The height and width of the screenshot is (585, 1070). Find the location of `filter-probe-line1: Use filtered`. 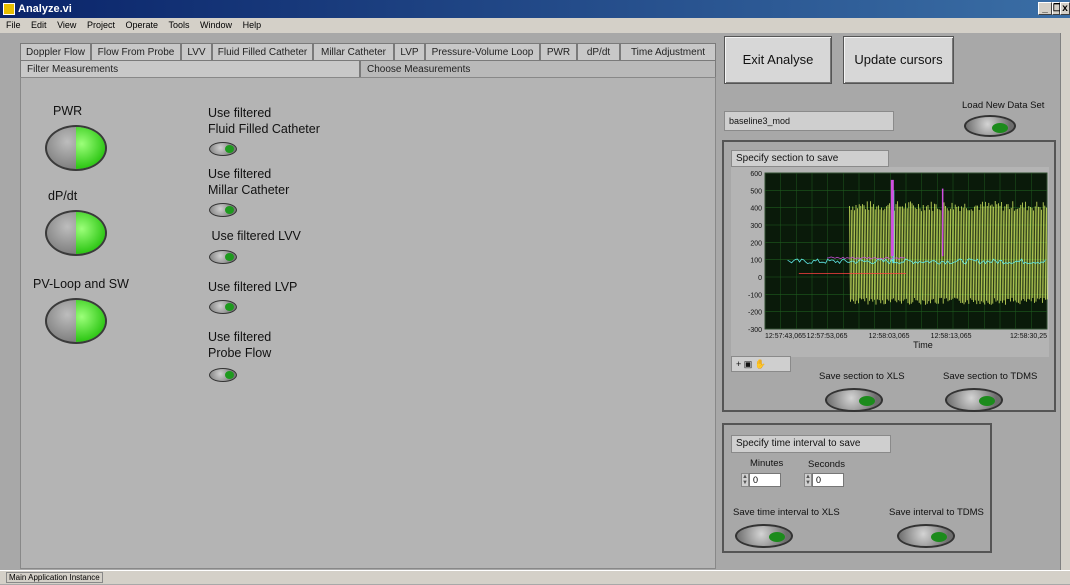

filter-probe-line1: Use filtered is located at coordinates (240, 337).